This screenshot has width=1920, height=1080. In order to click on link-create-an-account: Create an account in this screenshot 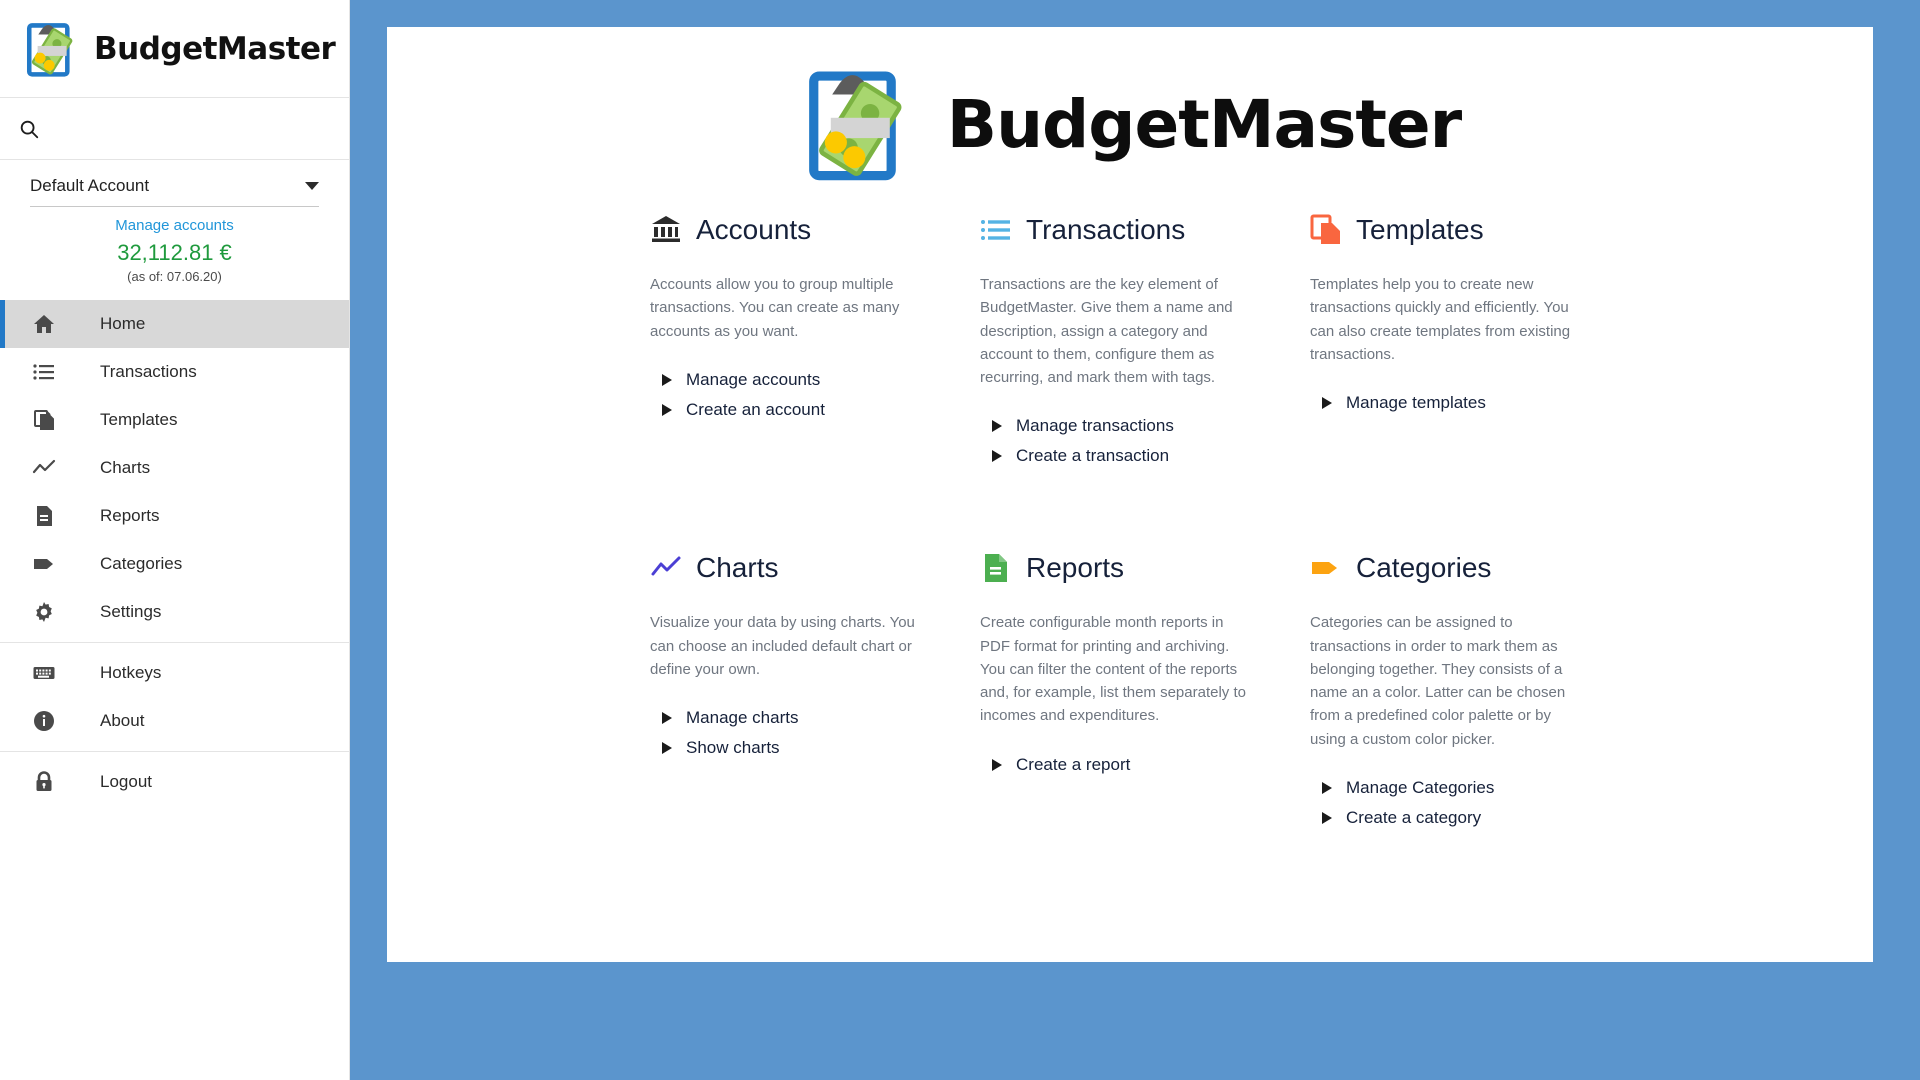, I will do `click(800, 410)`.